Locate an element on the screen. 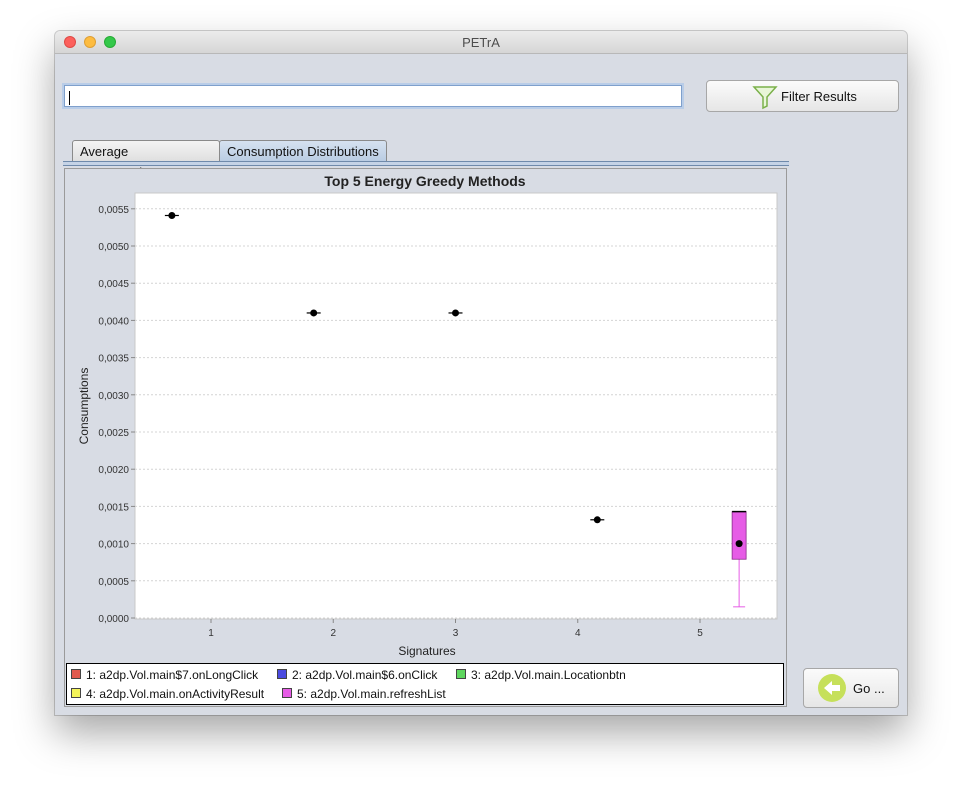  x-axis-label: Signatures is located at coordinates (426, 651).